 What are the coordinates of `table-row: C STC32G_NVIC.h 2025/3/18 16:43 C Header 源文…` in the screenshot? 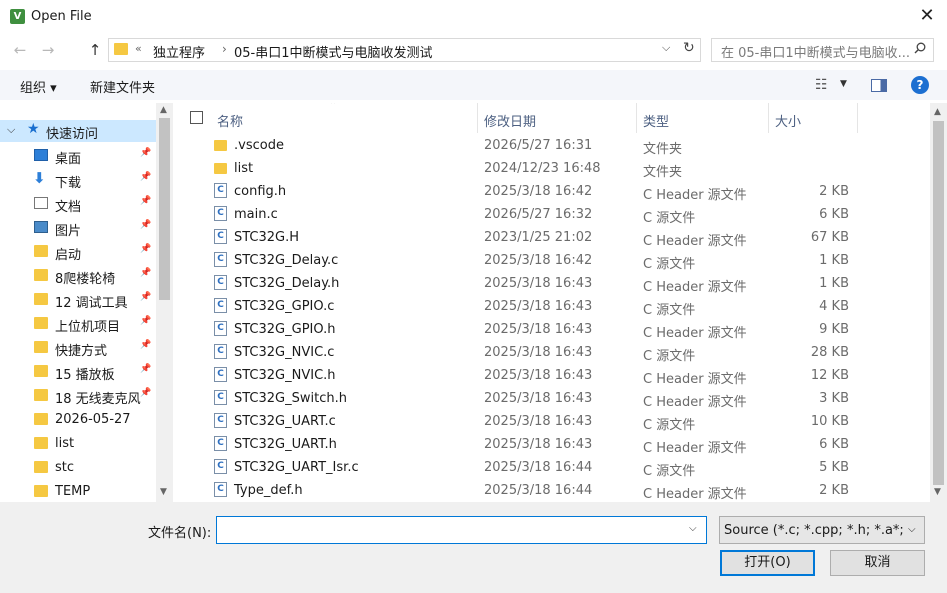 It's located at (552, 375).